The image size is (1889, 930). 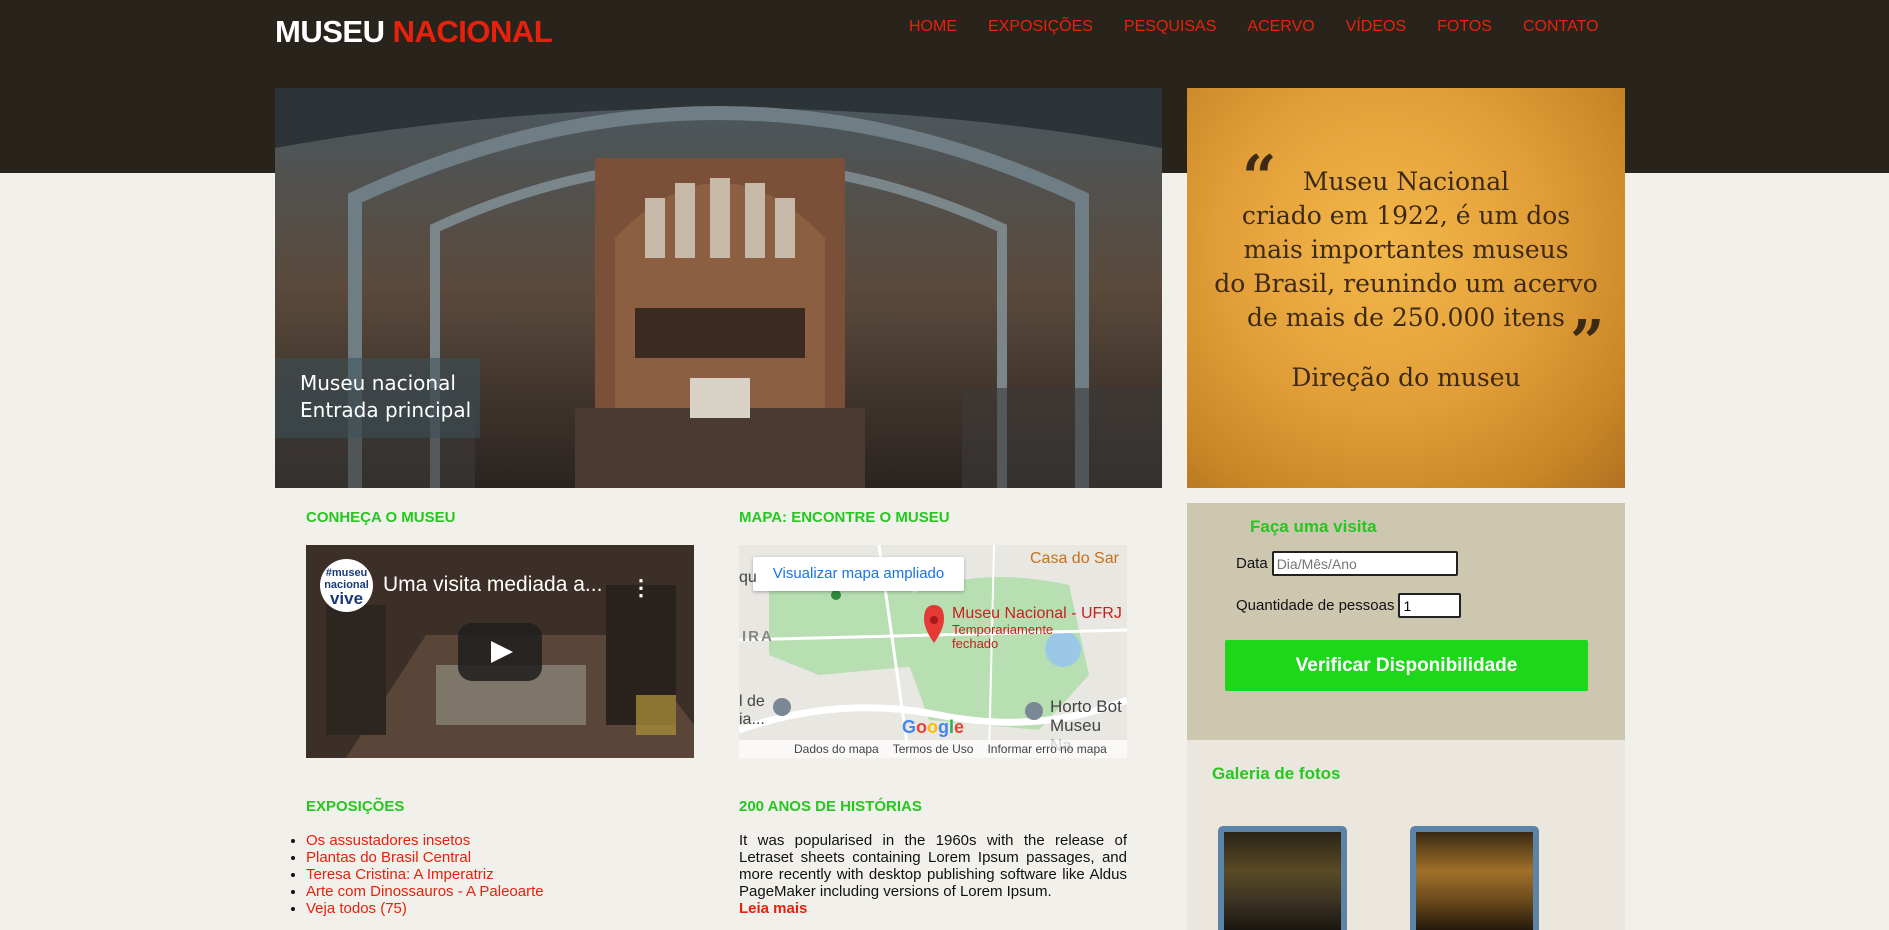 What do you see at coordinates (1040, 27) in the screenshot?
I see `nav-exposicoes: EXPOSIÇÕES` at bounding box center [1040, 27].